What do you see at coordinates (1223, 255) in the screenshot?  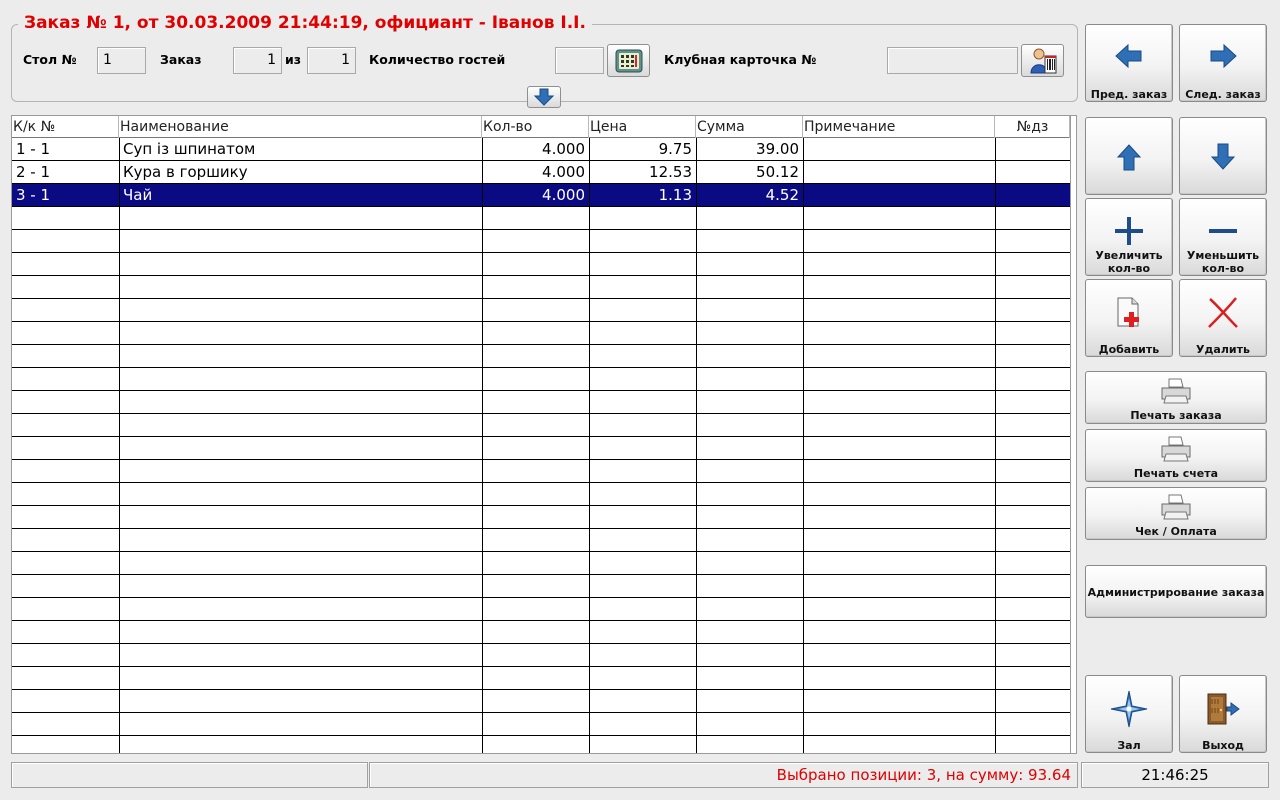 I see `decrease-quantity-label-line1: Уменьшить` at bounding box center [1223, 255].